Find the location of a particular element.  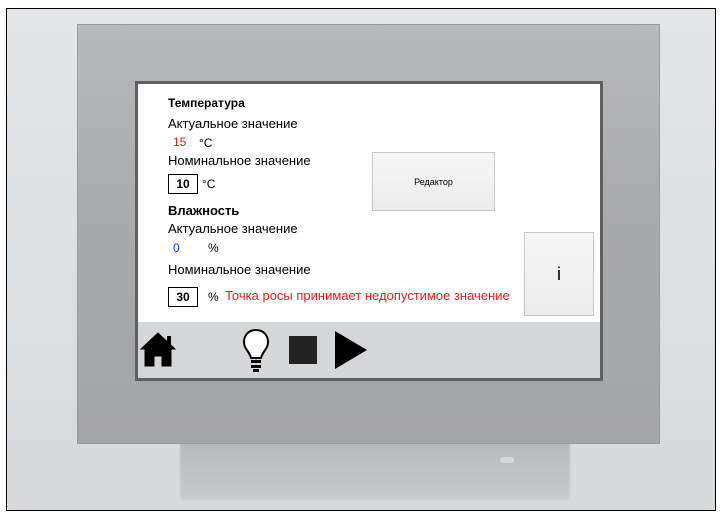

humidity-actual-value: 0 is located at coordinates (176, 248).